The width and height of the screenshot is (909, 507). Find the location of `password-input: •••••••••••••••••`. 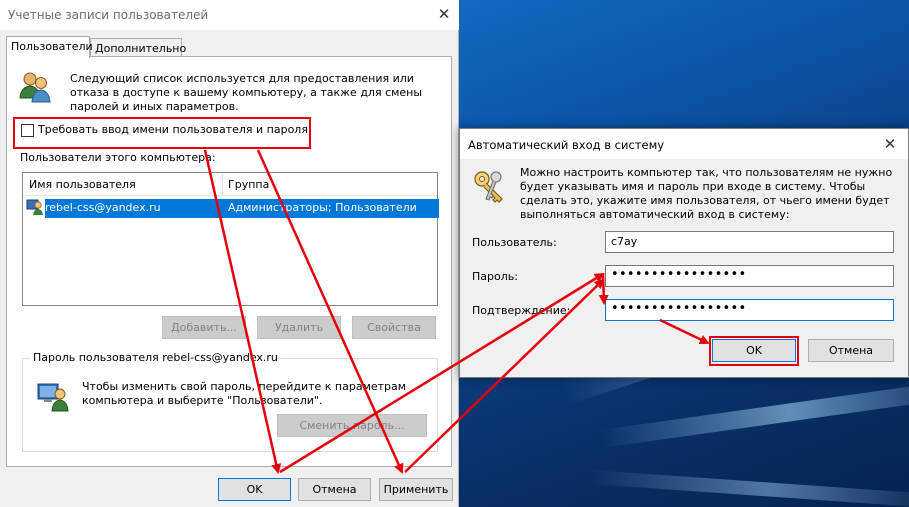

password-input: ••••••••••••••••• is located at coordinates (749, 276).